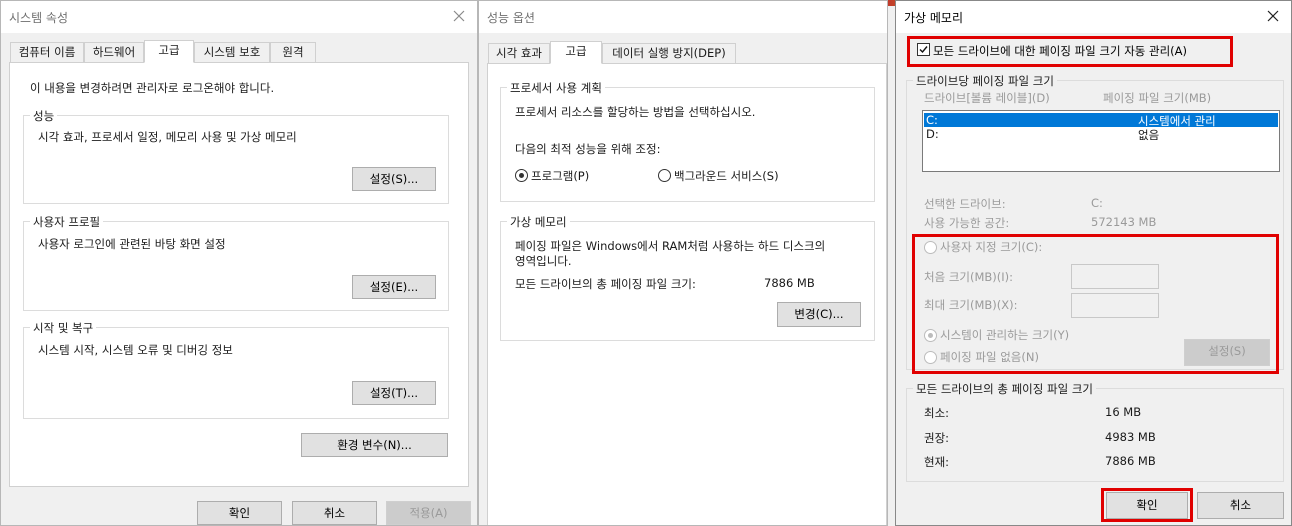 Image resolution: width=1292 pixels, height=526 pixels. What do you see at coordinates (1097, 203) in the screenshot?
I see `selected-drive-value: C:` at bounding box center [1097, 203].